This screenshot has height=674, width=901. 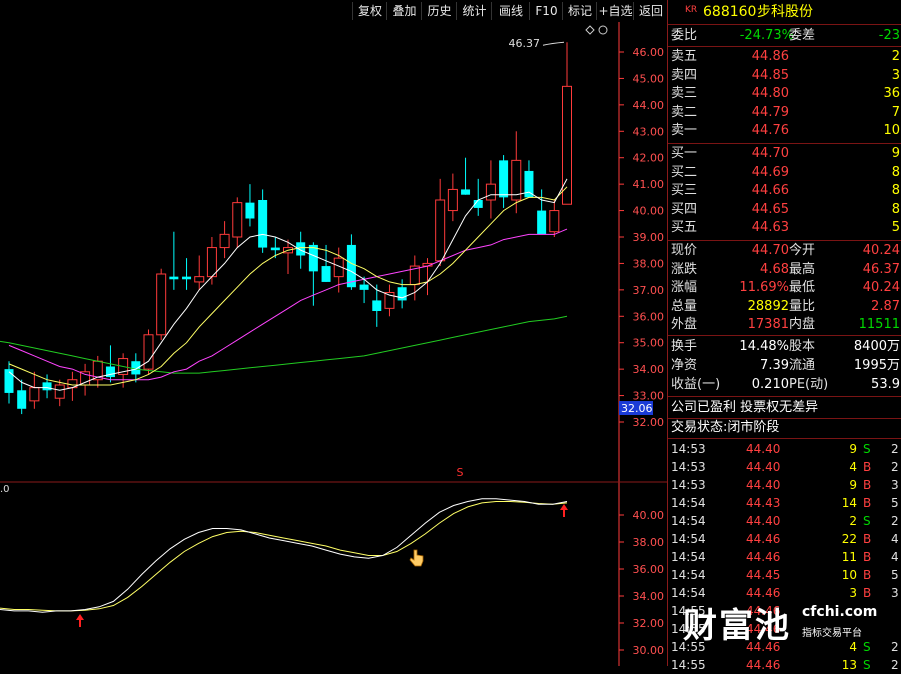 I want to click on tick-p: 44.43, so click(x=763, y=503).